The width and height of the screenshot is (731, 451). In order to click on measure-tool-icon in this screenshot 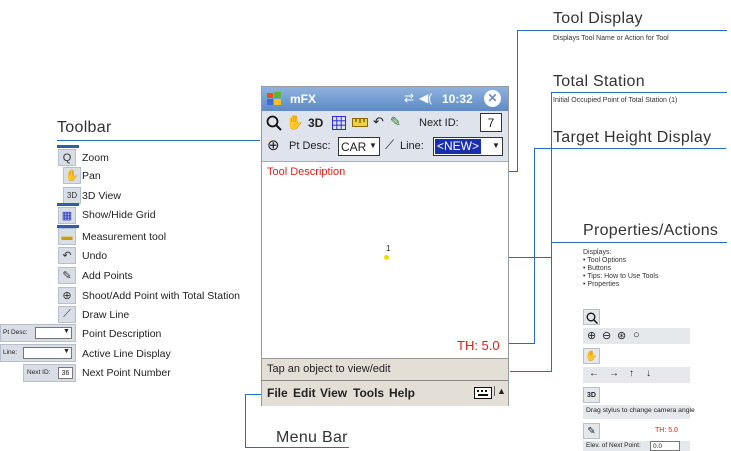, I will do `click(360, 122)`.